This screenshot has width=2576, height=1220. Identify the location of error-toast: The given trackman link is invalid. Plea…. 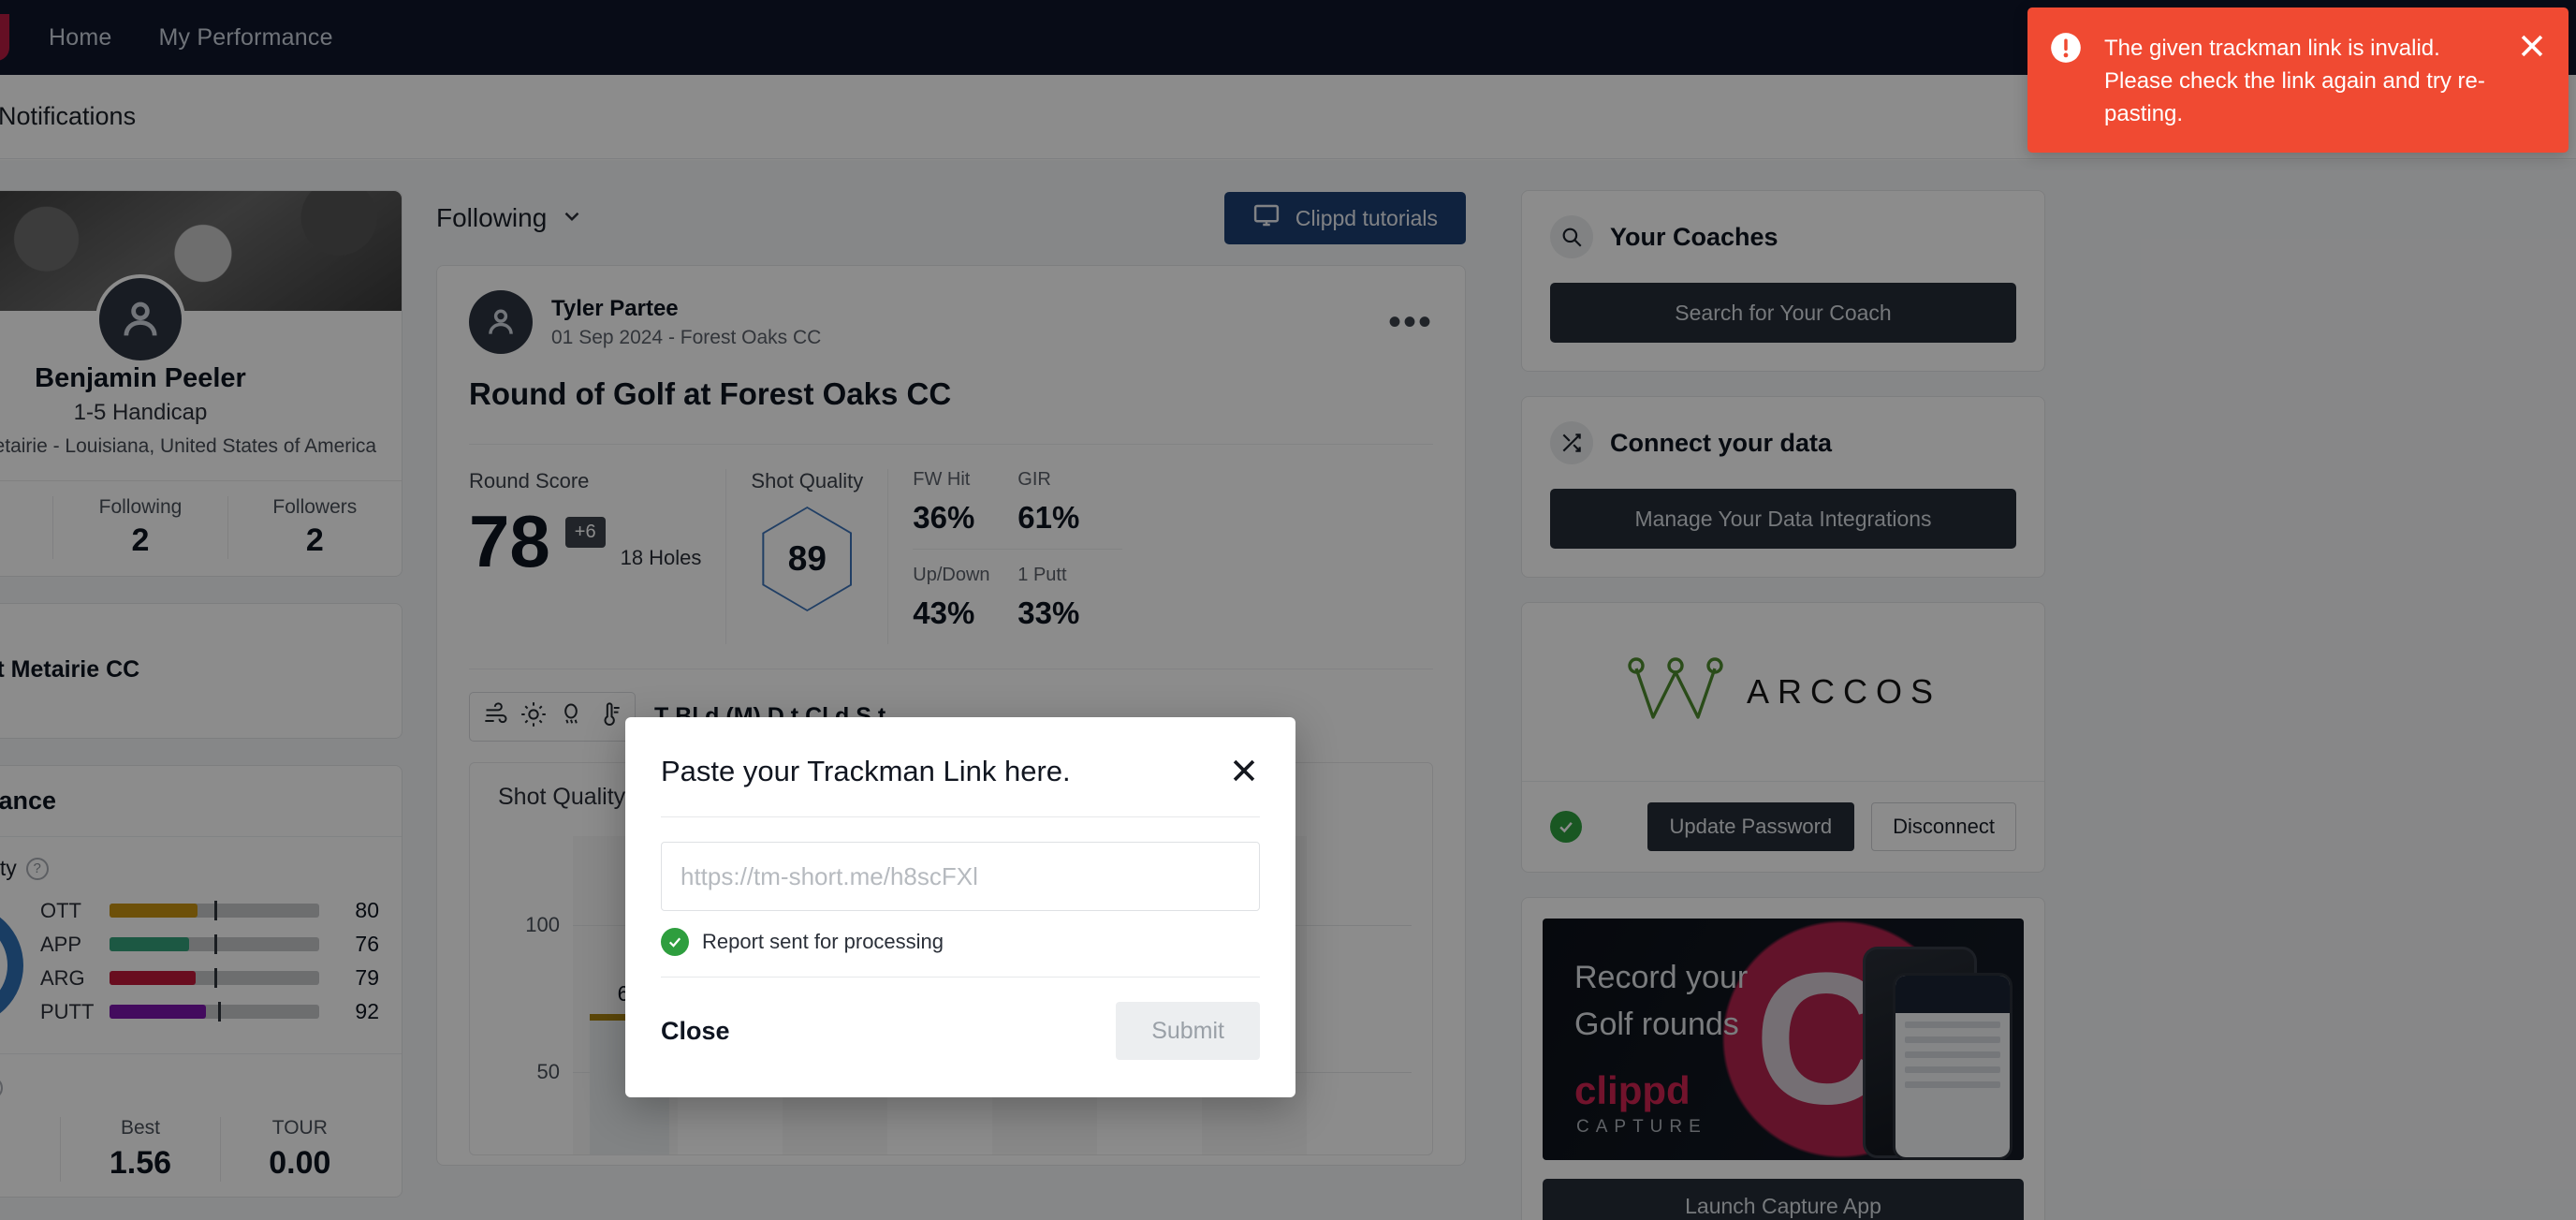
(2298, 80).